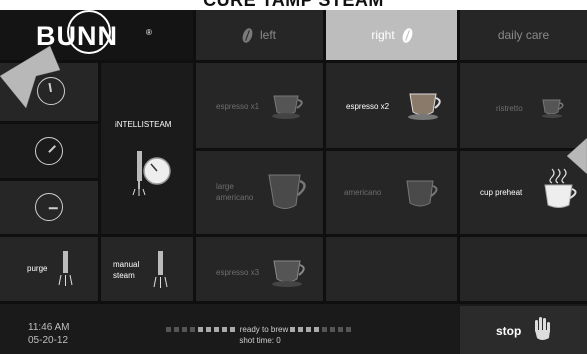  I want to click on tab-left: left, so click(259, 35).